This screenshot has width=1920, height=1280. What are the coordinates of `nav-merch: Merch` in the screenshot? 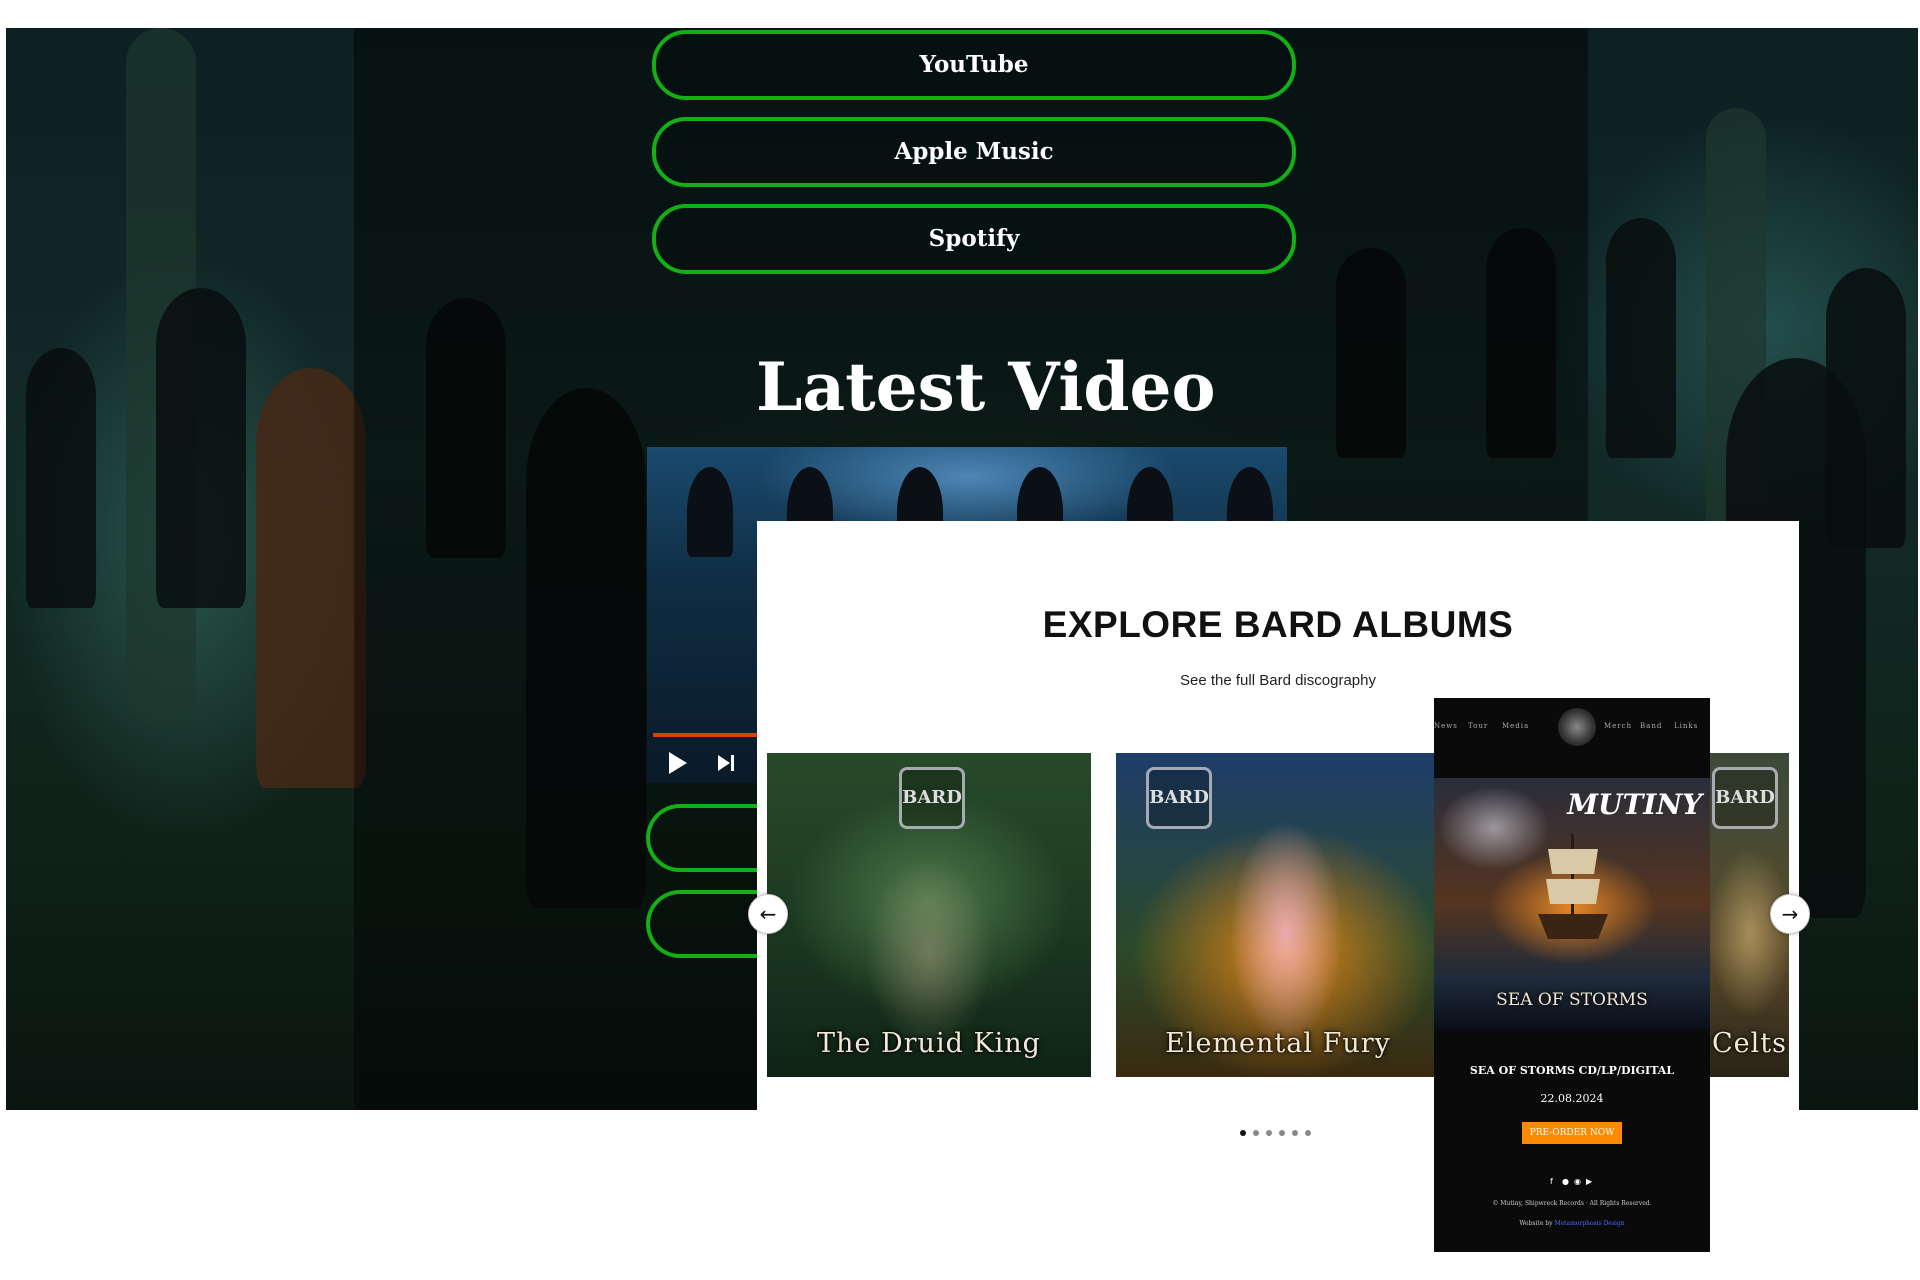 It's located at (1618, 726).